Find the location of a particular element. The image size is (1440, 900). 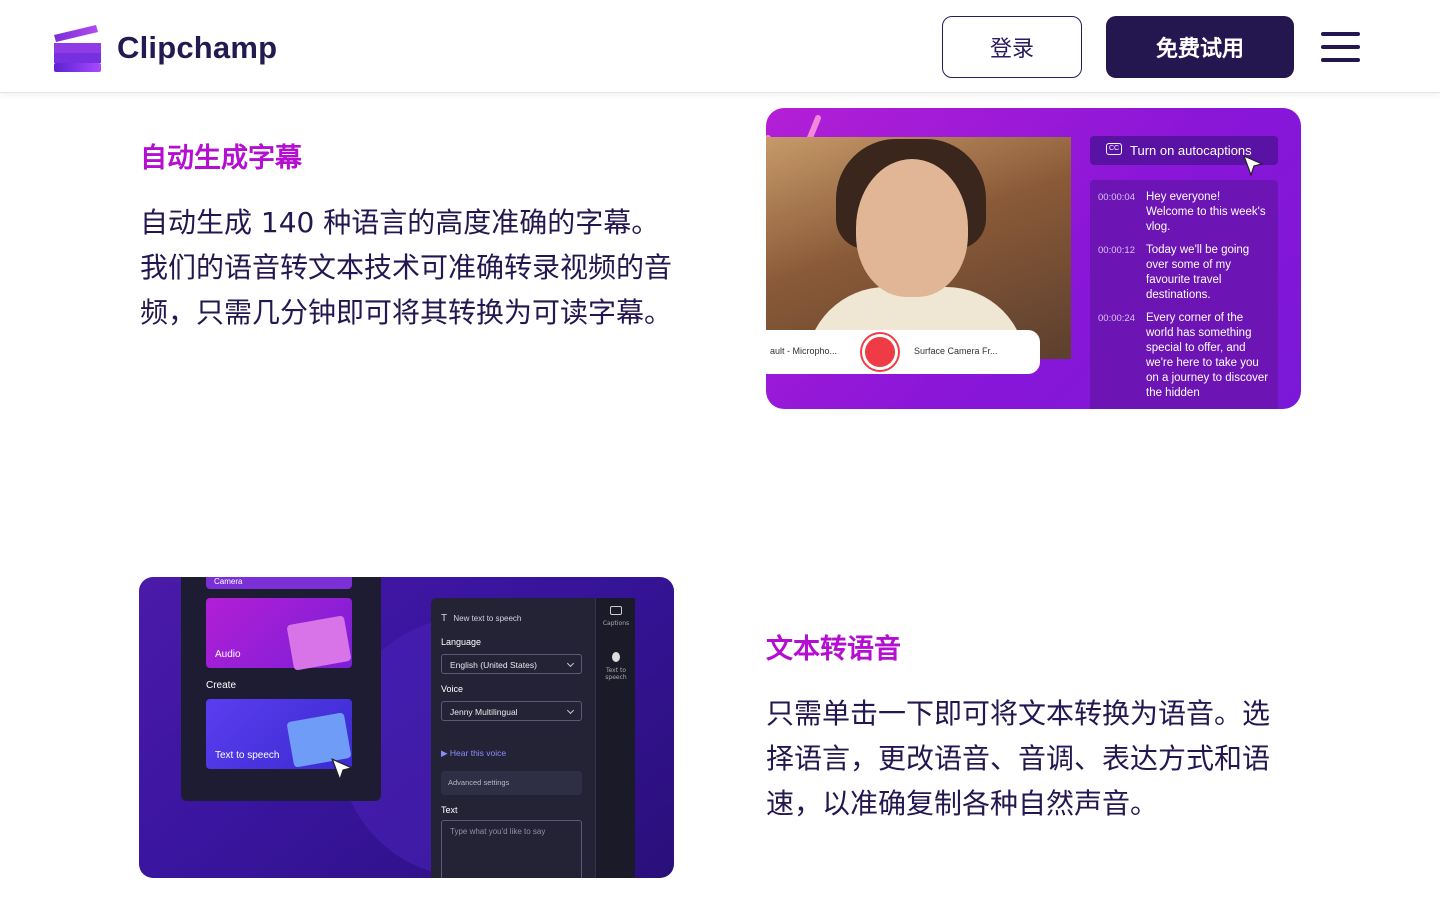

text-label: Text is located at coordinates (449, 810).